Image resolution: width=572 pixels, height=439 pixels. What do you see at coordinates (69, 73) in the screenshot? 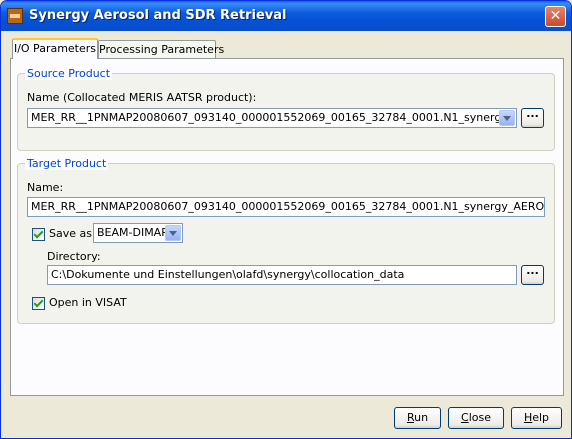
I see `source-product-title: Source Product` at bounding box center [69, 73].